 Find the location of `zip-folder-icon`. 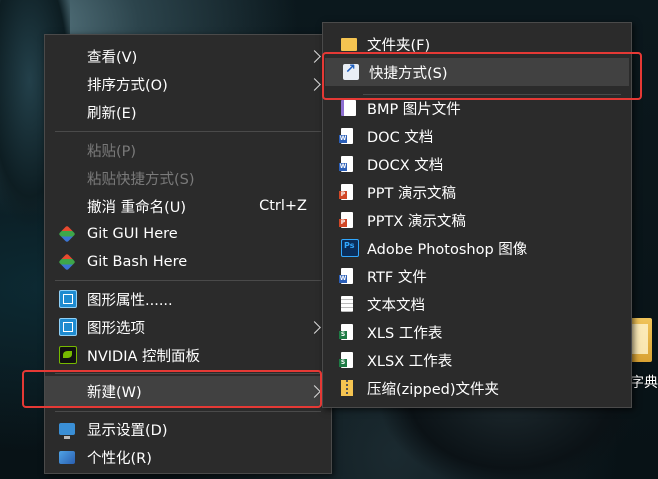

zip-folder-icon is located at coordinates (347, 388).